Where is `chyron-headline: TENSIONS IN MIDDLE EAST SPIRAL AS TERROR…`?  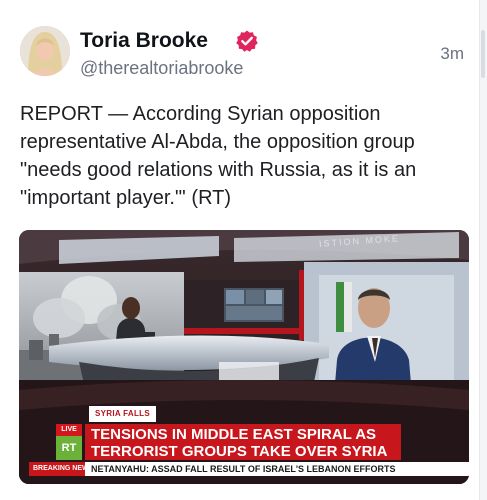
chyron-headline: TENSIONS IN MIDDLE EAST SPIRAL AS TERROR… is located at coordinates (243, 442).